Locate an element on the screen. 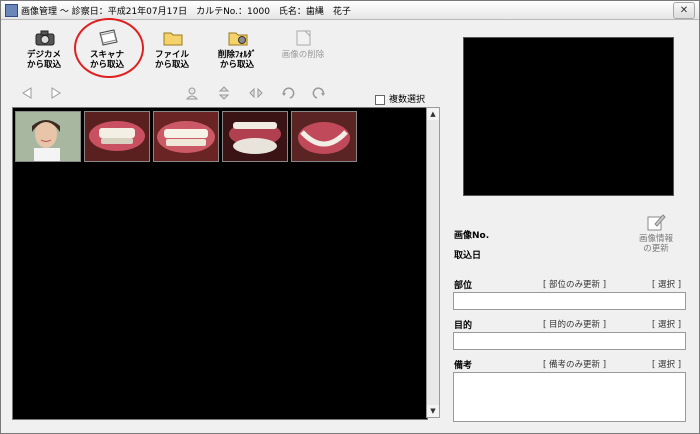 The height and width of the screenshot is (434, 700). rotate-right-icon is located at coordinates (319, 93).